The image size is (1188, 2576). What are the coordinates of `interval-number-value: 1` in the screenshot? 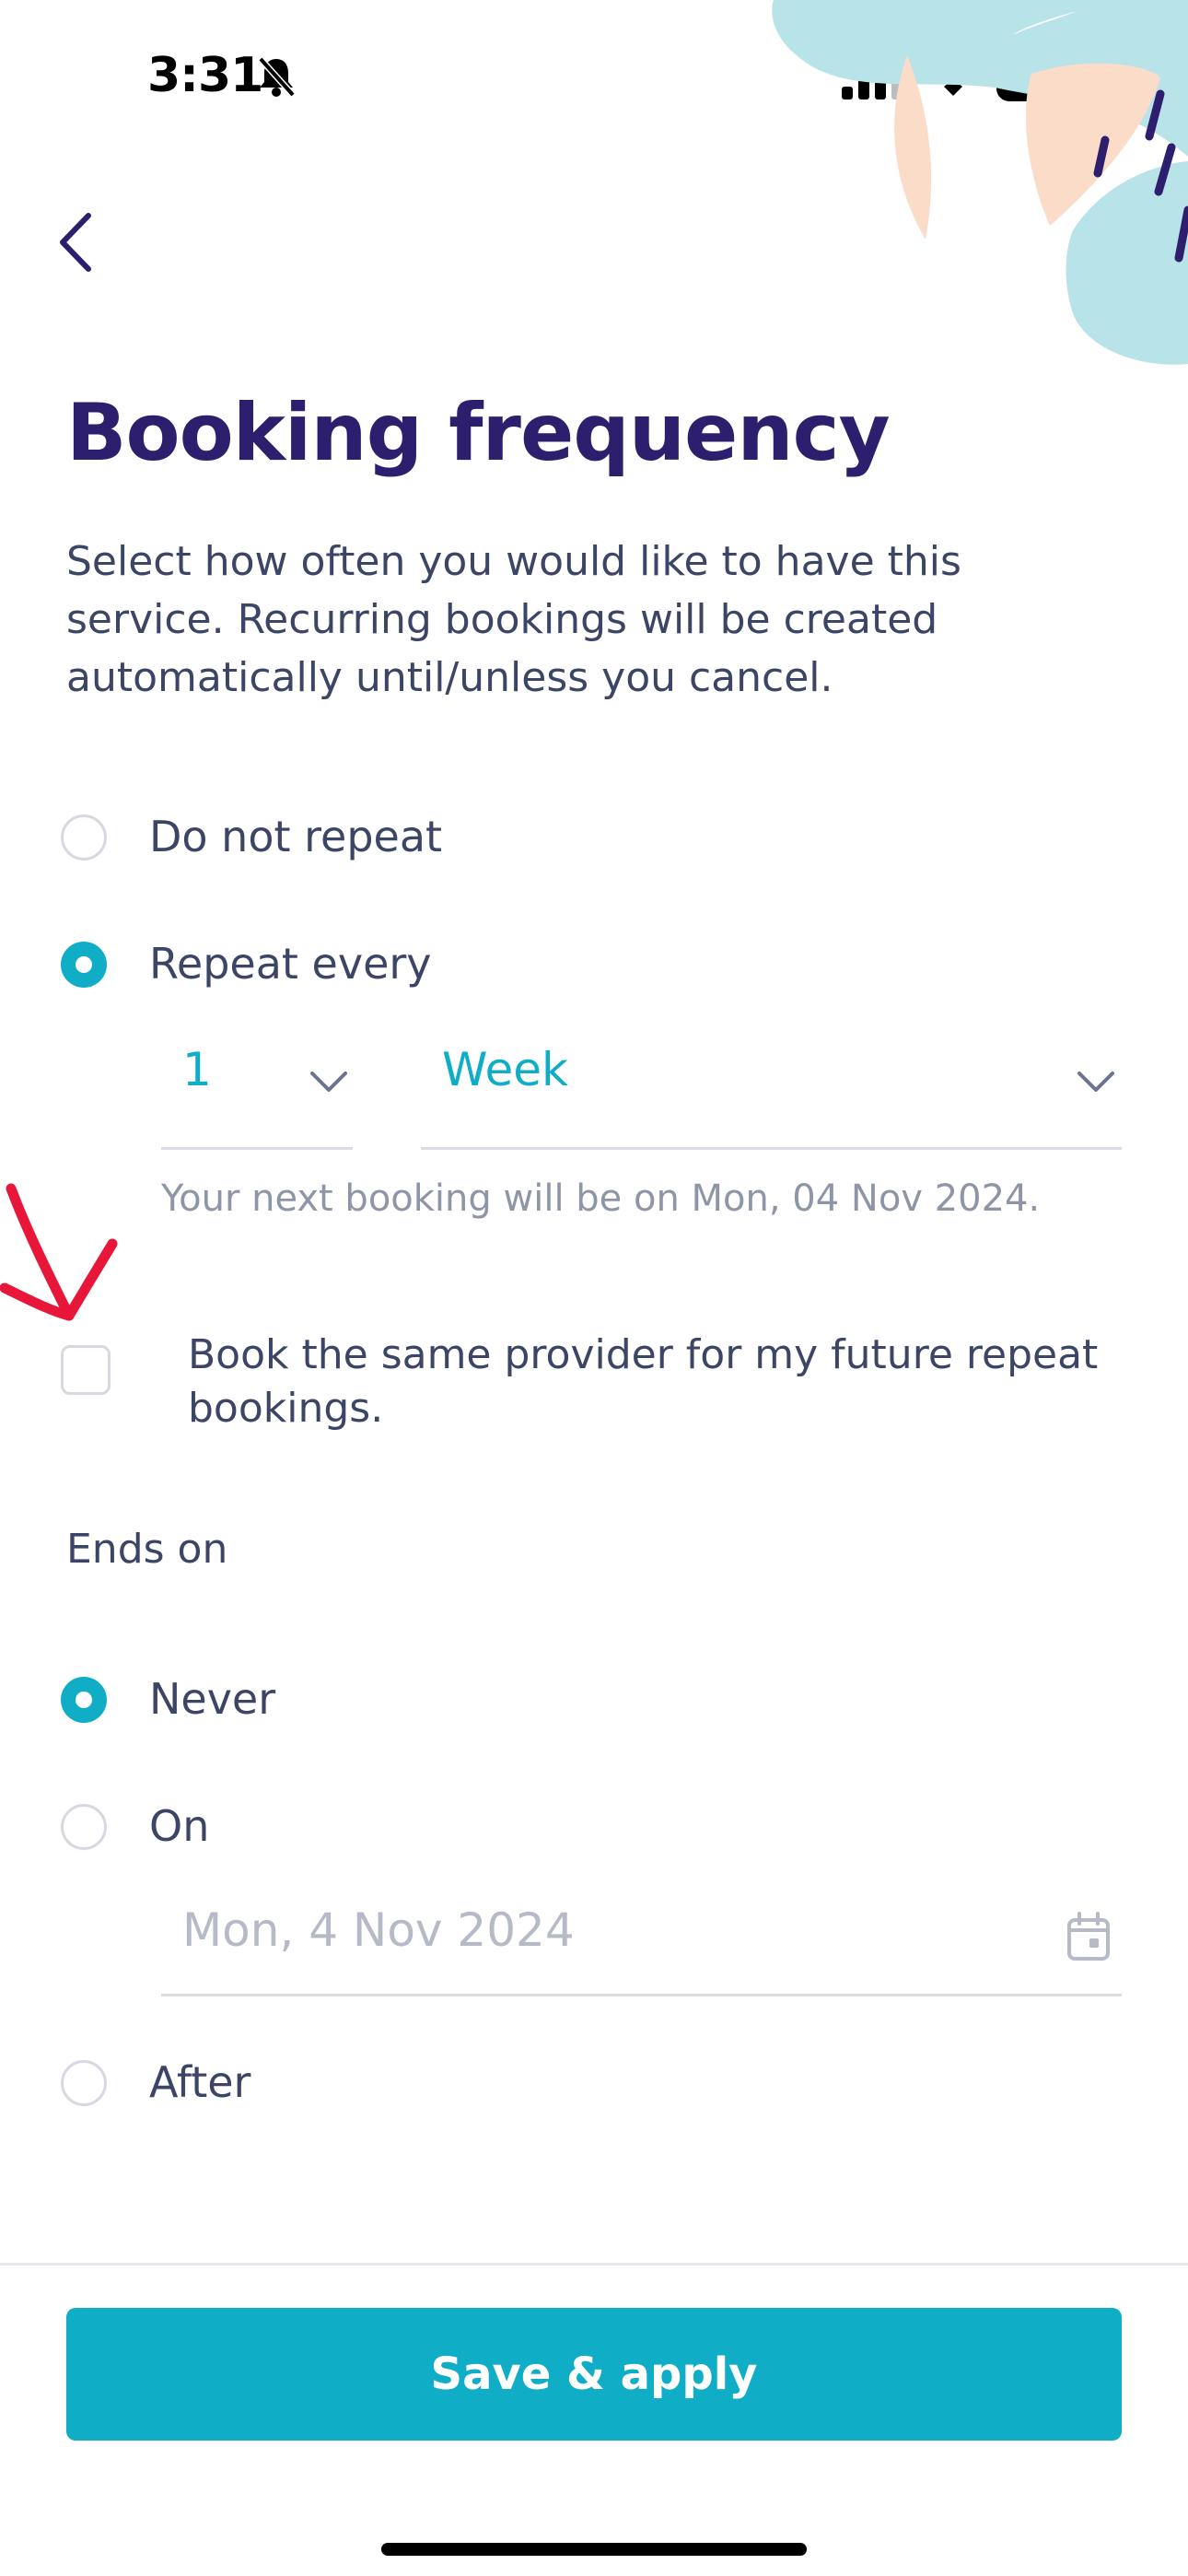 It's located at (197, 1069).